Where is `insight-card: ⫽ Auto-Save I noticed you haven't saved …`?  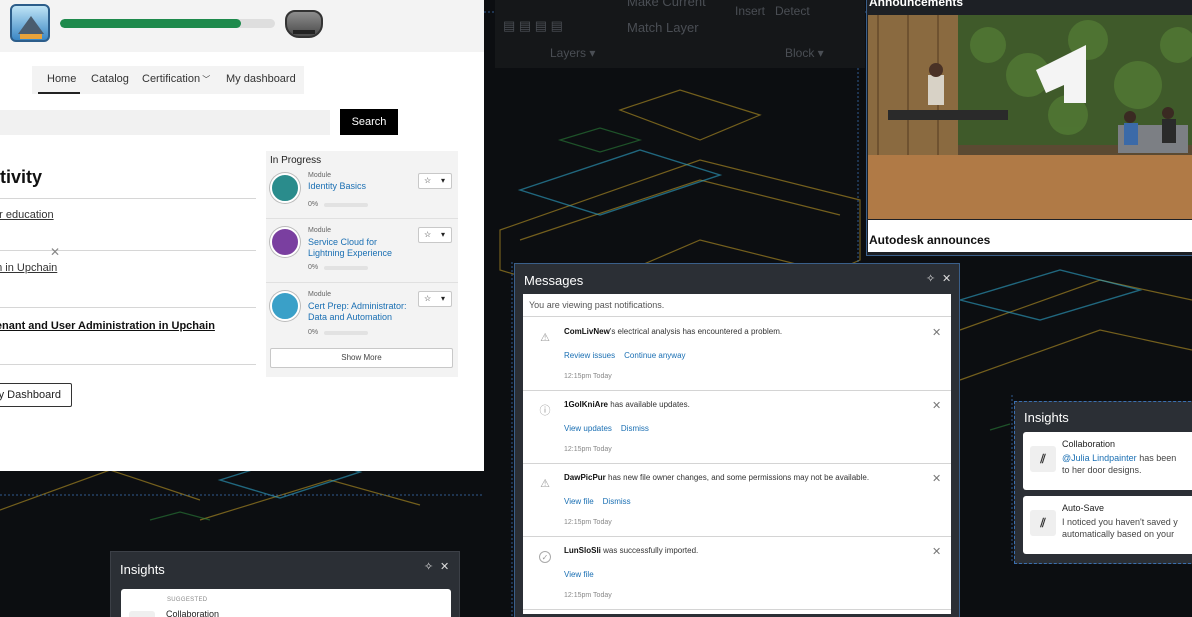
insight-card: ⫽ Auto-Save I noticed you haven't saved … is located at coordinates (1107, 525).